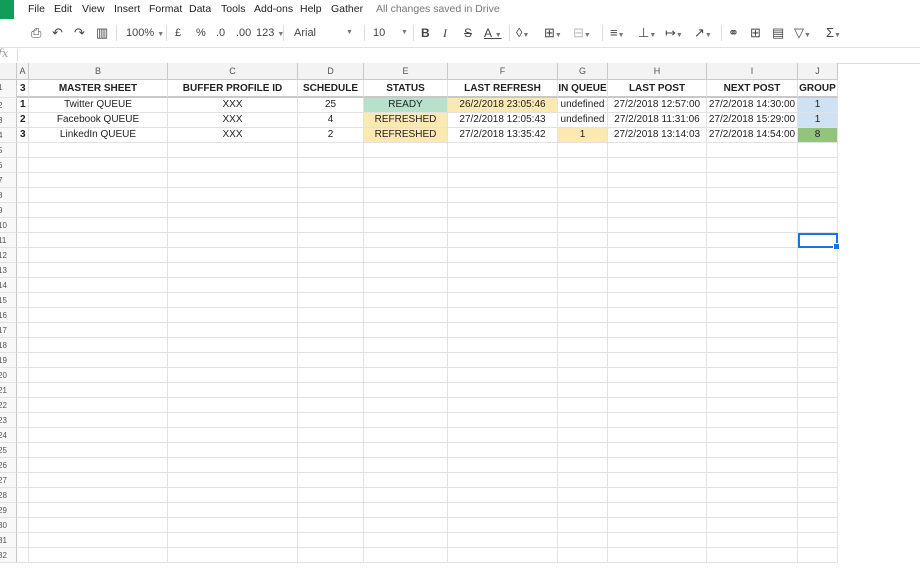  What do you see at coordinates (406, 135) in the screenshot?
I see `table-cell: REFRESHED` at bounding box center [406, 135].